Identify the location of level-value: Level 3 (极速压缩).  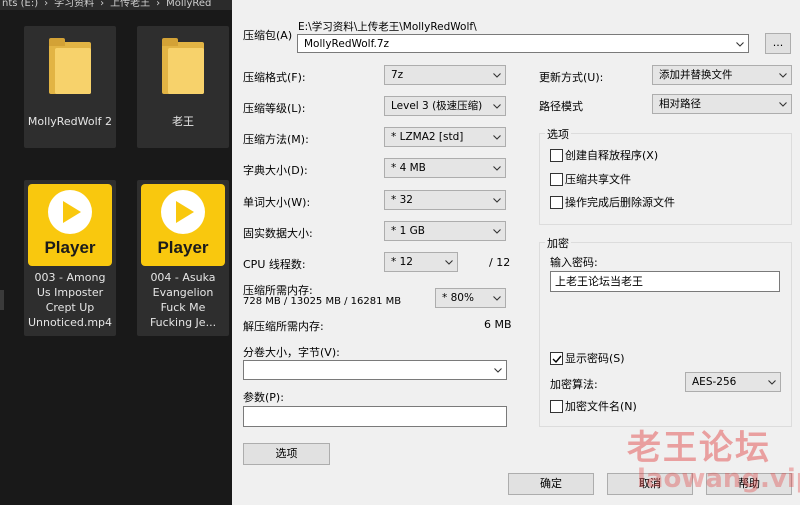
(437, 106).